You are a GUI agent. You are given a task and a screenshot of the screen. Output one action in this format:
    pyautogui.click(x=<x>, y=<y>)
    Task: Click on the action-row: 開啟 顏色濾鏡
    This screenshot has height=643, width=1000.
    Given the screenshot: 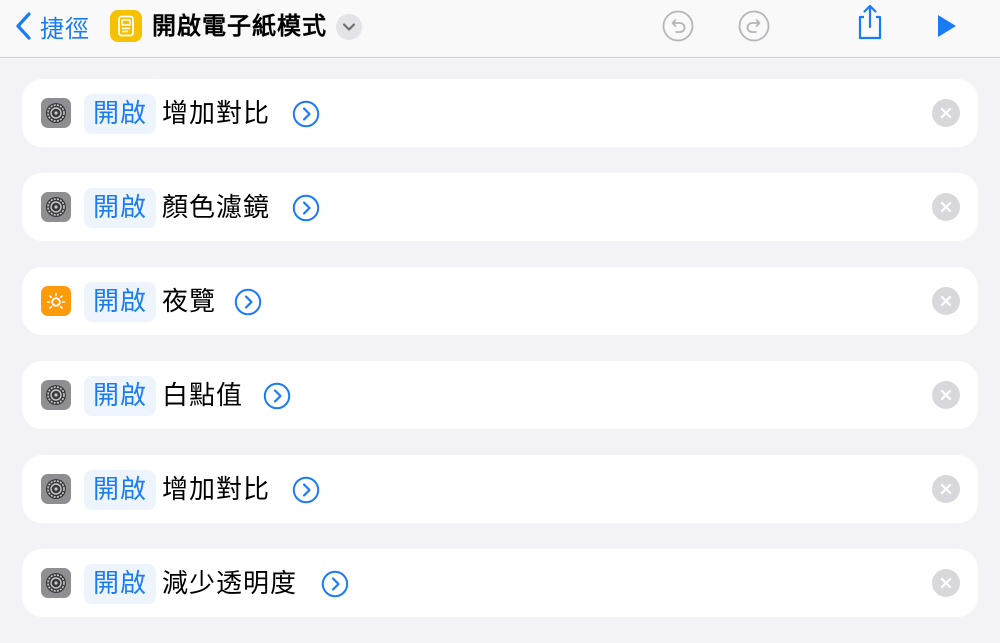 What is the action you would take?
    pyautogui.click(x=500, y=207)
    